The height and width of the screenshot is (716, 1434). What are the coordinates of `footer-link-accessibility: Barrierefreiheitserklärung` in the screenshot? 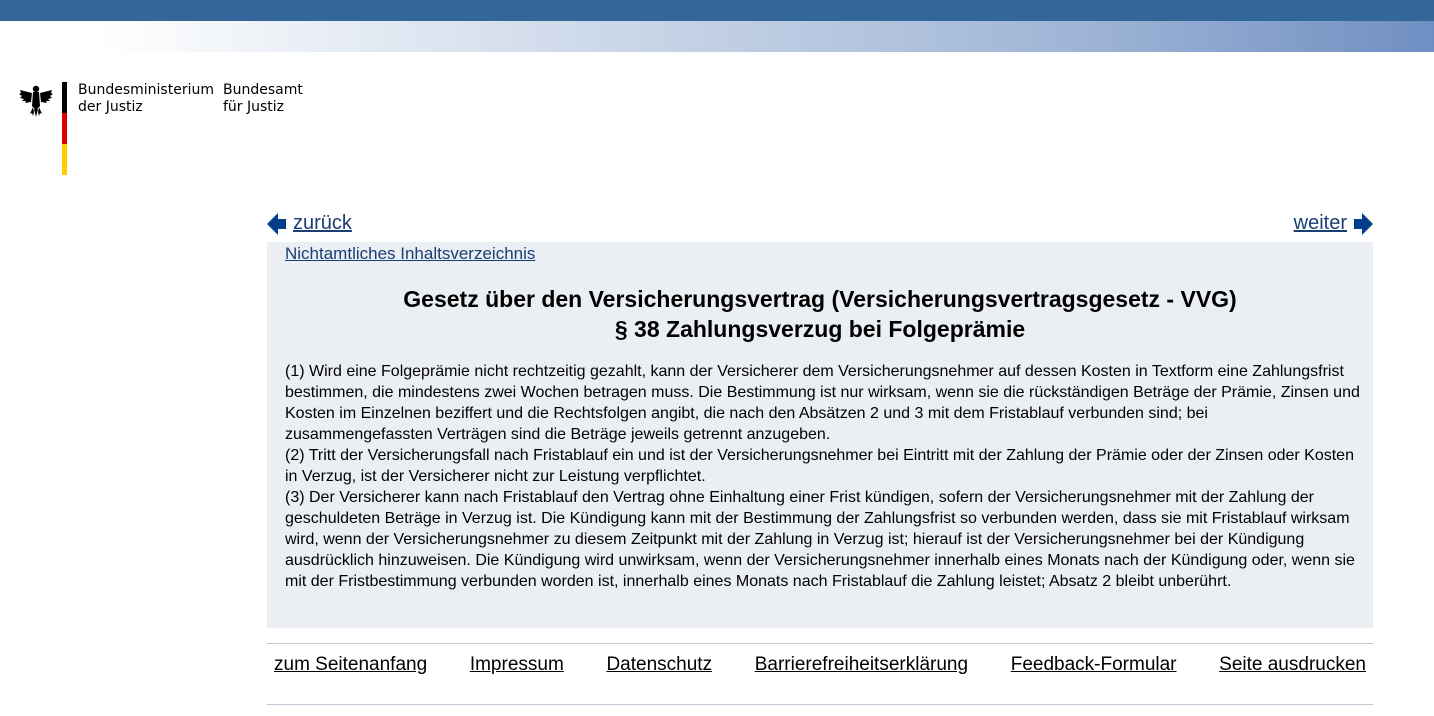 It's located at (861, 665).